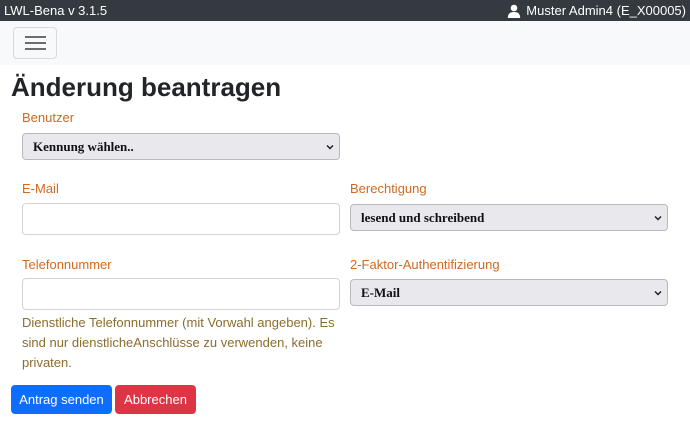 The image size is (690, 428). What do you see at coordinates (423, 217) in the screenshot?
I see `berechtigung-select-value: lesend und schreibend` at bounding box center [423, 217].